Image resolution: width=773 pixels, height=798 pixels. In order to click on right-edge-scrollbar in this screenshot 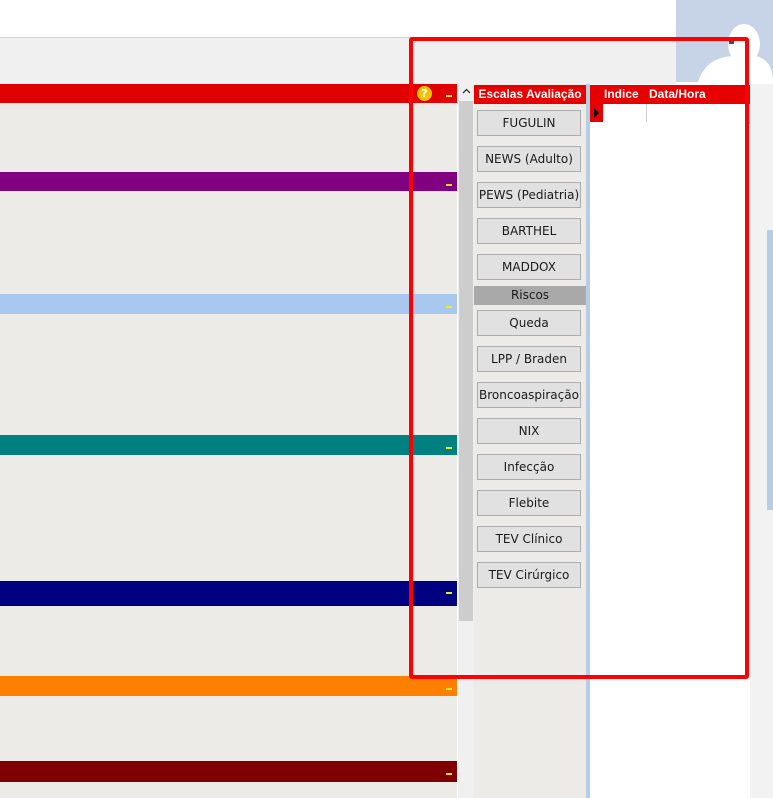, I will do `click(770, 370)`.